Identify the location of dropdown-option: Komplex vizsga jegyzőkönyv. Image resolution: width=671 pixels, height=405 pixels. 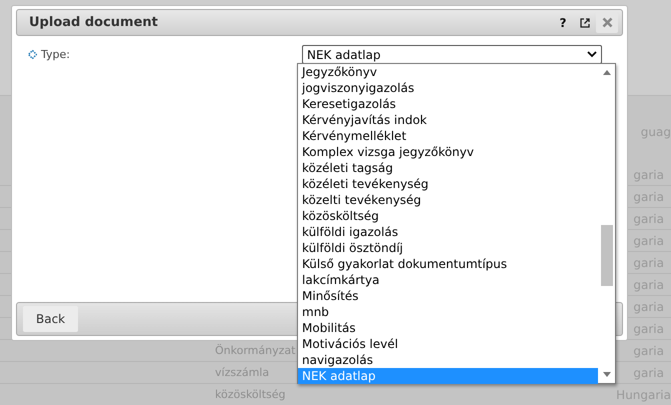
(448, 152).